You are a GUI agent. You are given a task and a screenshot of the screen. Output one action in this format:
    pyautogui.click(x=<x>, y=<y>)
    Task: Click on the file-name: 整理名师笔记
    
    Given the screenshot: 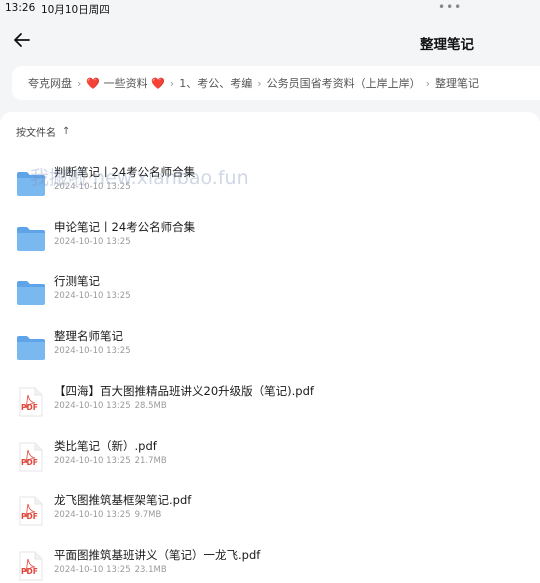 What is the action you would take?
    pyautogui.click(x=88, y=336)
    